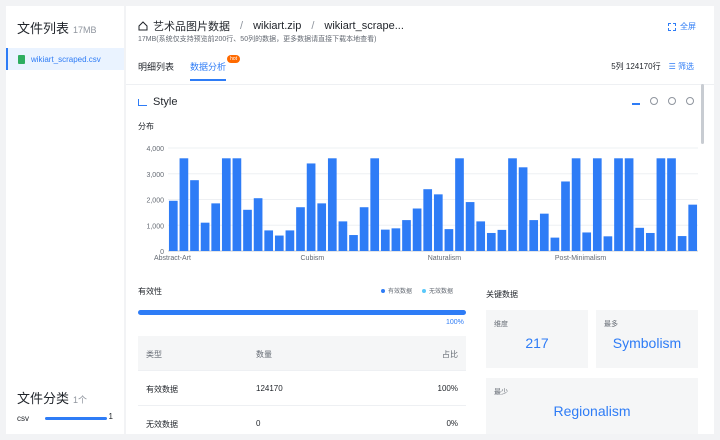 This screenshot has width=720, height=440. Describe the element at coordinates (85, 30) in the screenshot. I see `file-list-size: 17MB` at that location.